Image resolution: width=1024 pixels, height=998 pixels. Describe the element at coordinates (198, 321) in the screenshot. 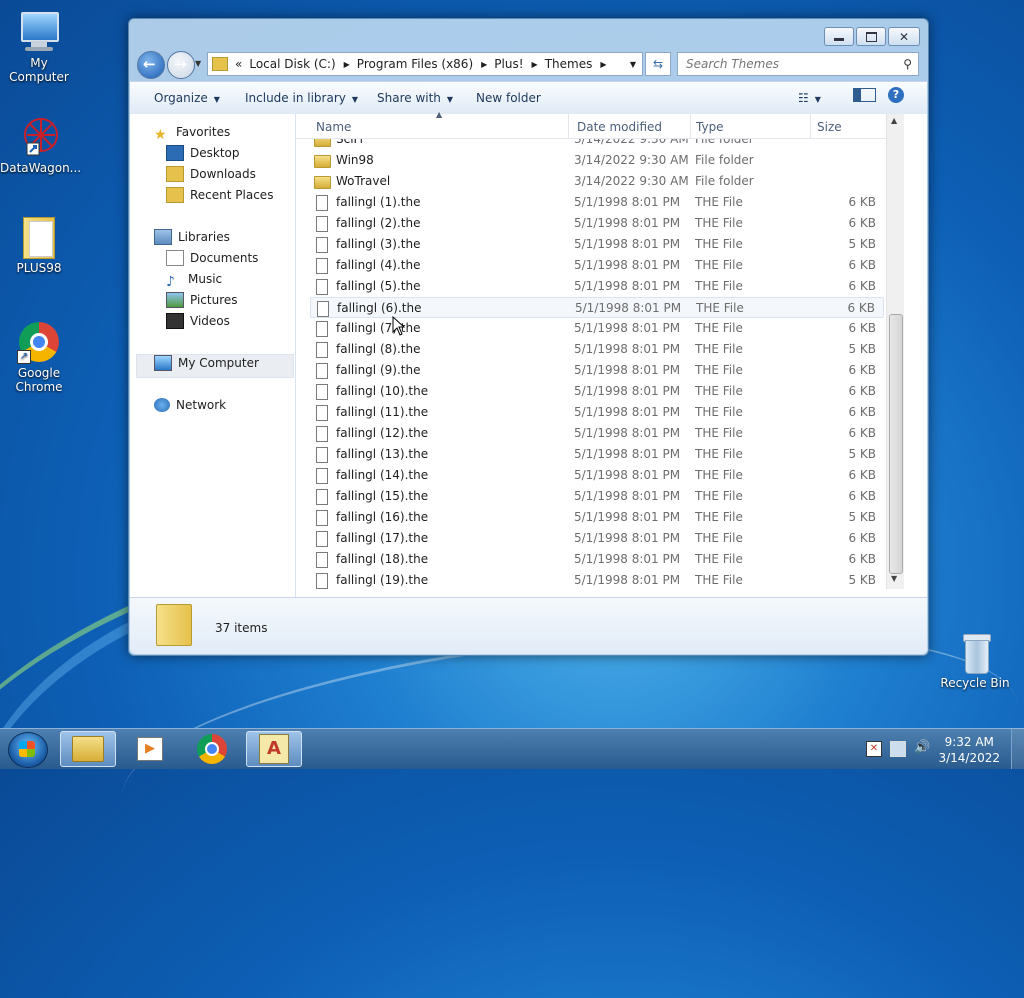

I see `nav-videos: Videos` at that location.